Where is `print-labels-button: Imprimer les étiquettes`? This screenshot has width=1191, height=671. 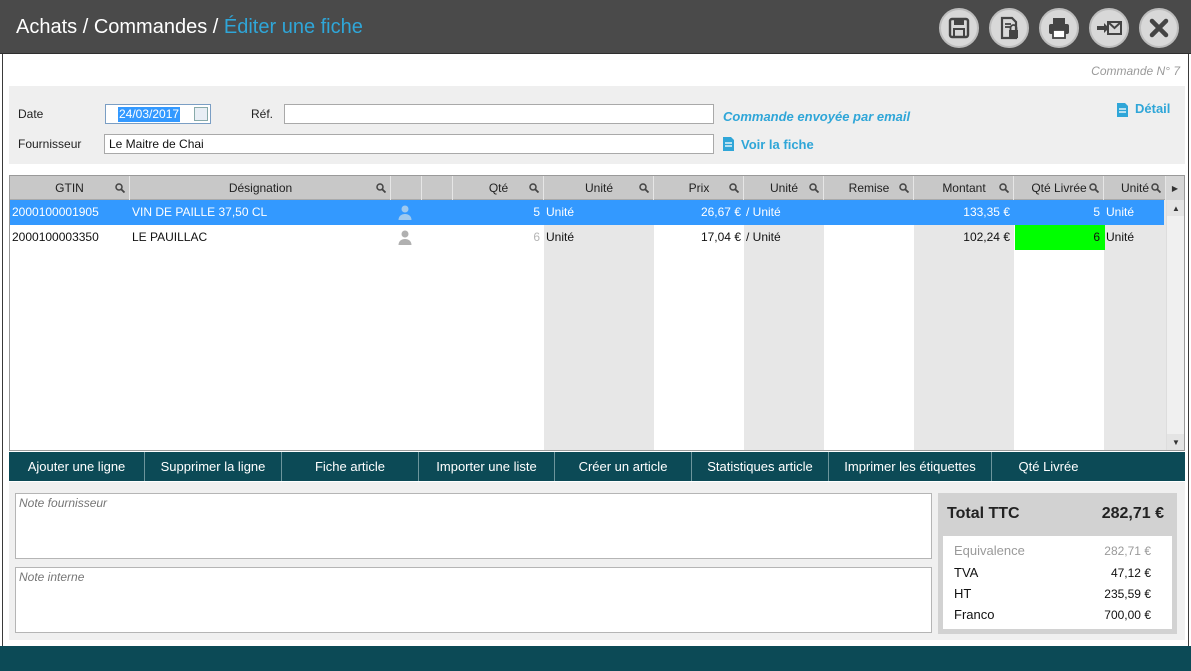 print-labels-button: Imprimer les étiquettes is located at coordinates (910, 466).